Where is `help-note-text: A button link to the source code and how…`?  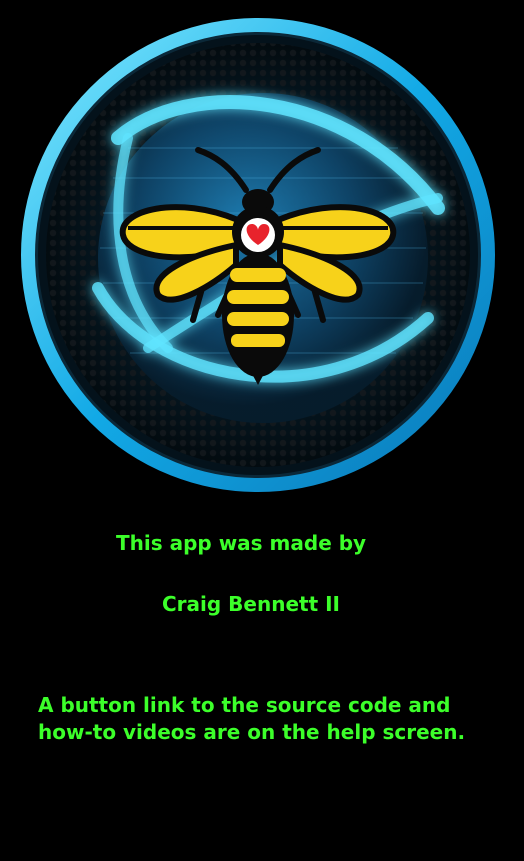 help-note-text: A button link to the source code and how… is located at coordinates (252, 718).